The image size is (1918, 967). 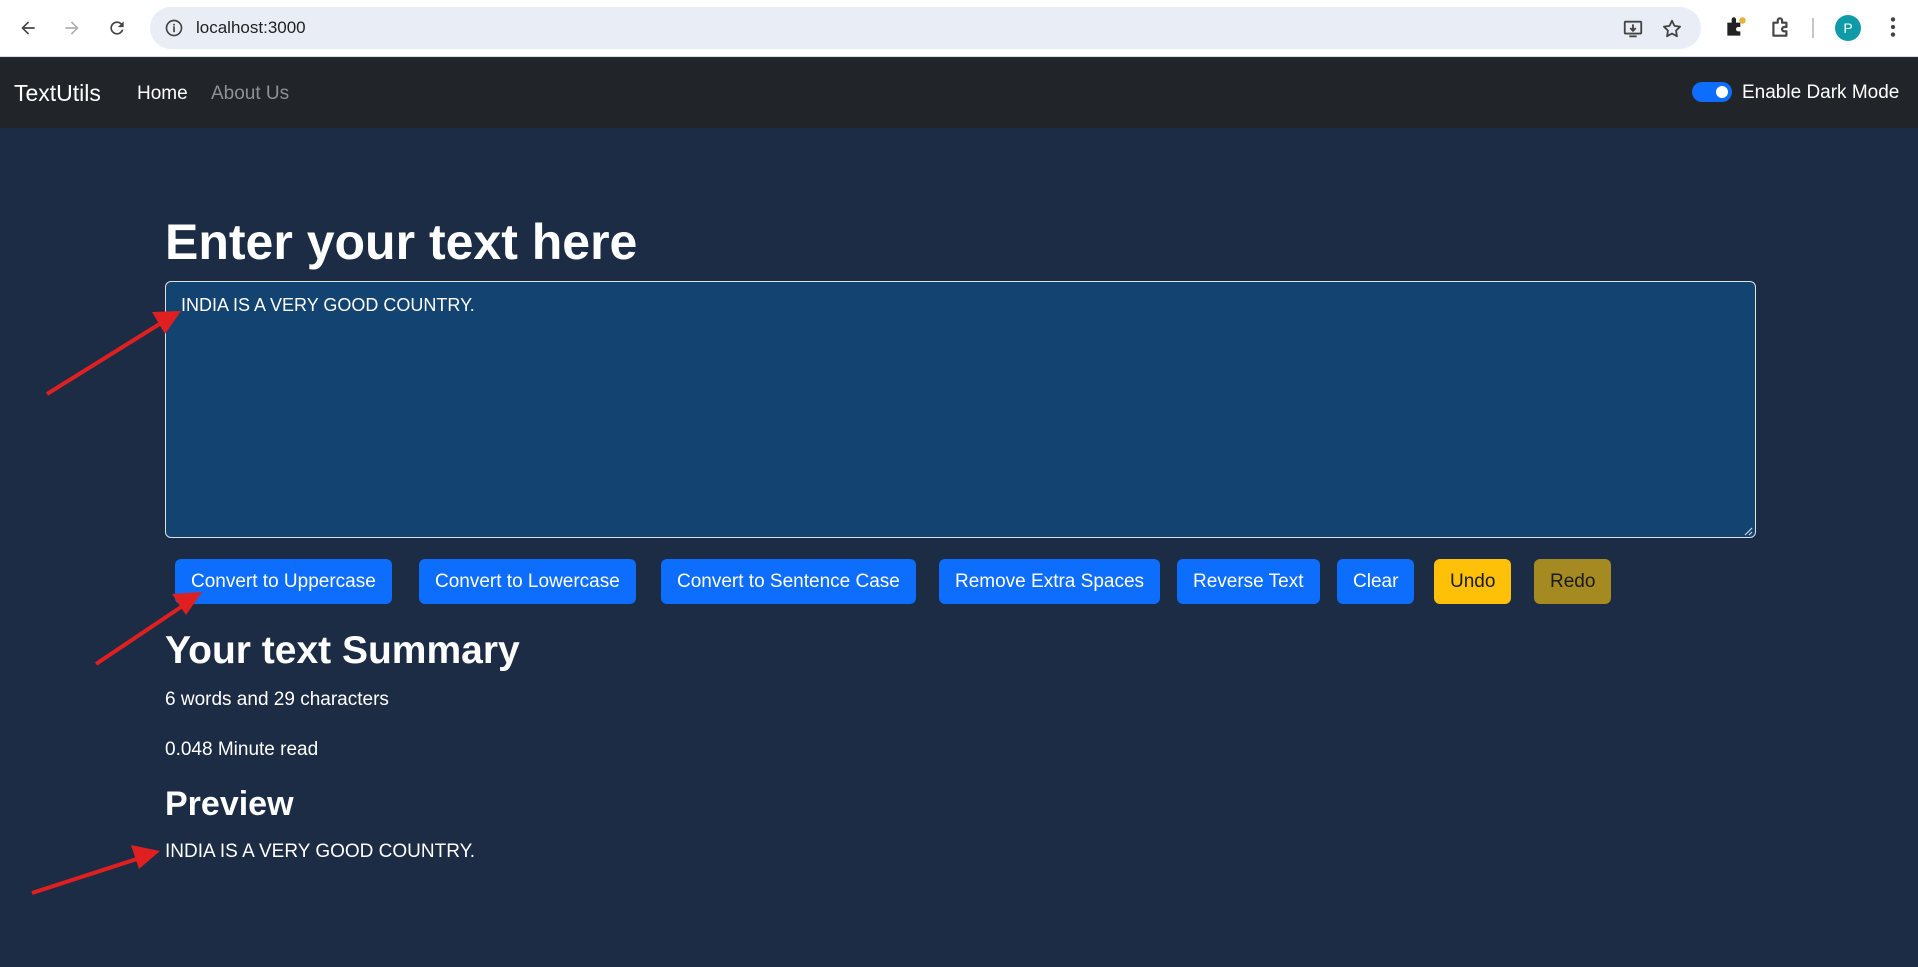 I want to click on redo-button: Redo, so click(x=1573, y=581).